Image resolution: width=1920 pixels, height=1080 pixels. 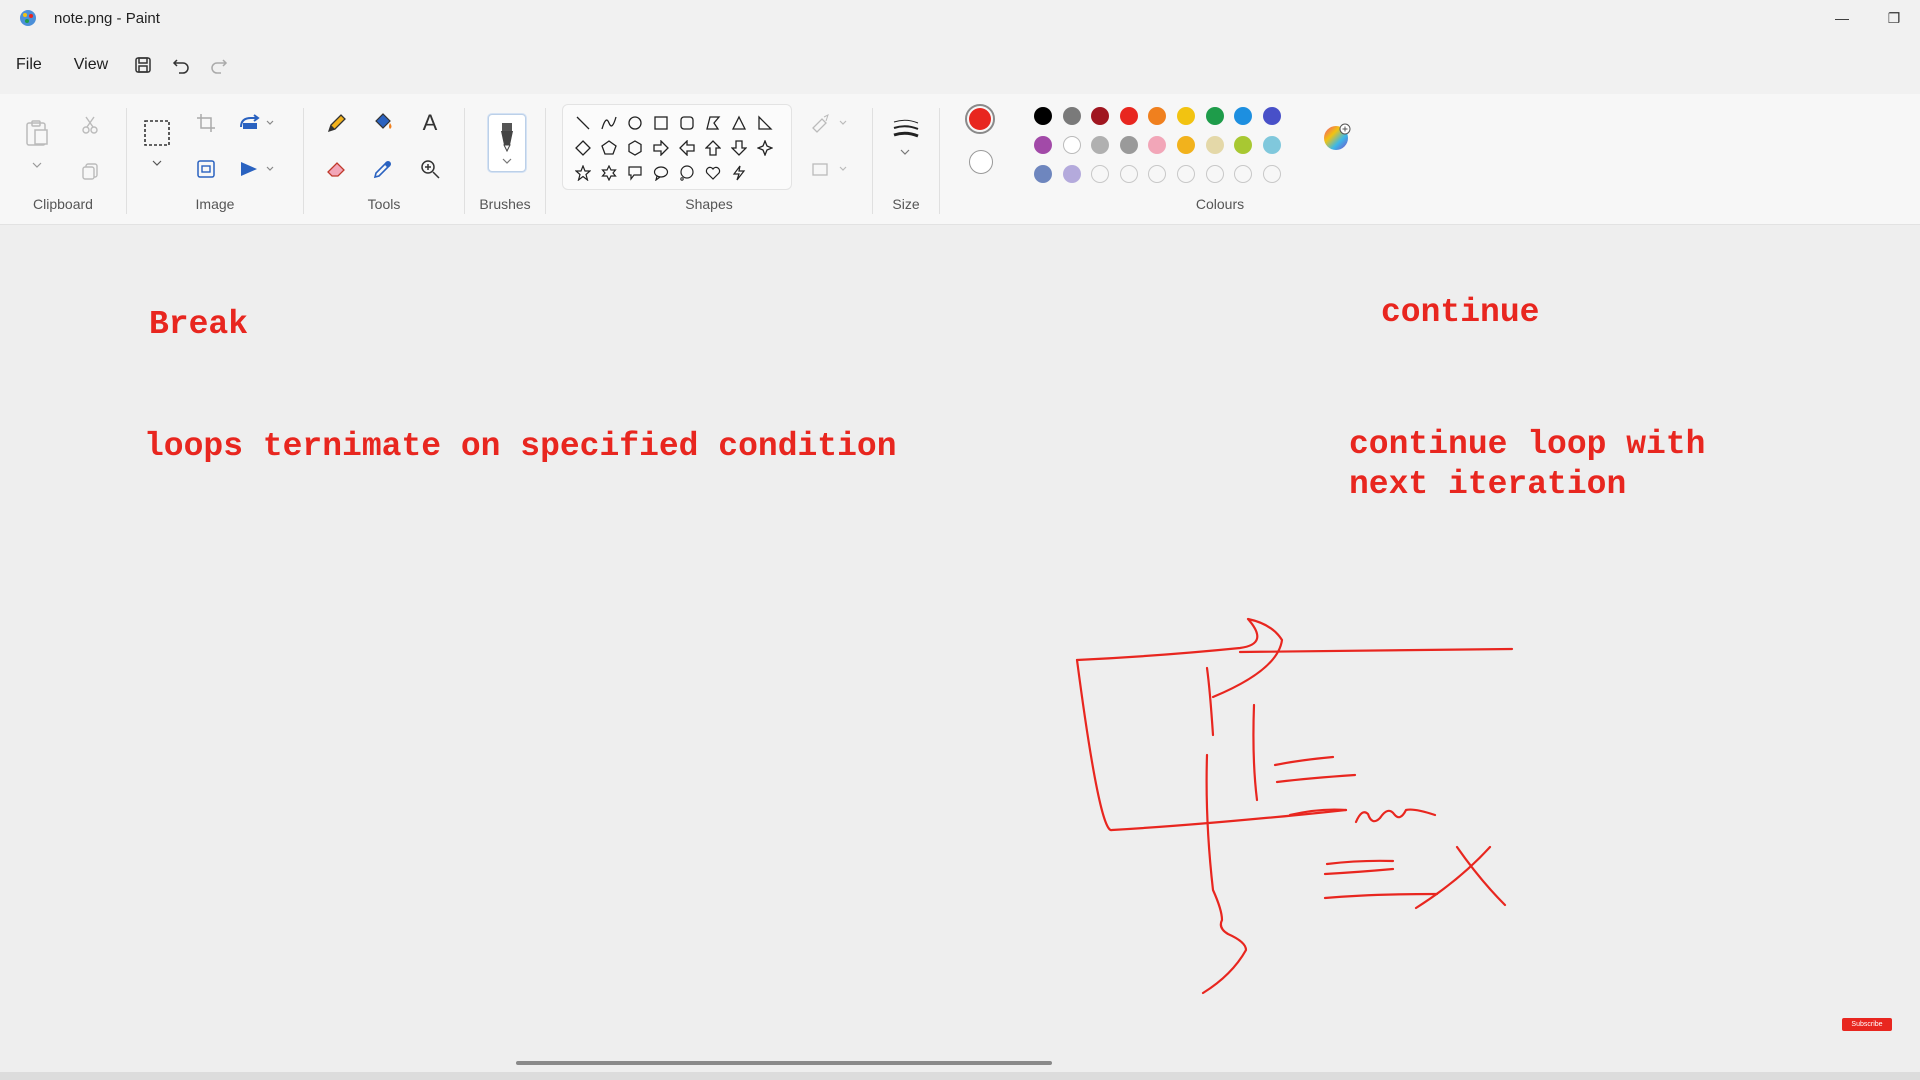 I want to click on restore-button: ❐, so click(x=1894, y=18).